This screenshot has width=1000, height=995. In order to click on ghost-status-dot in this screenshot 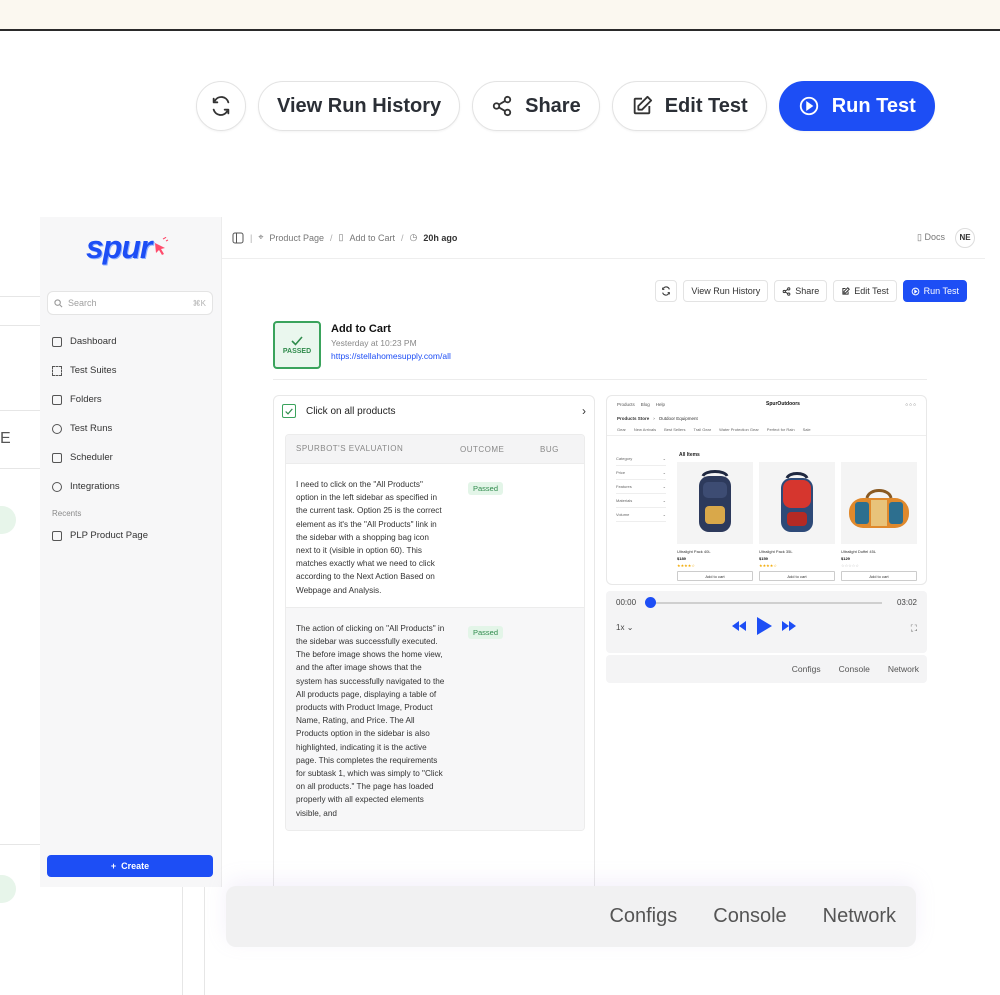, I will do `click(8, 520)`.